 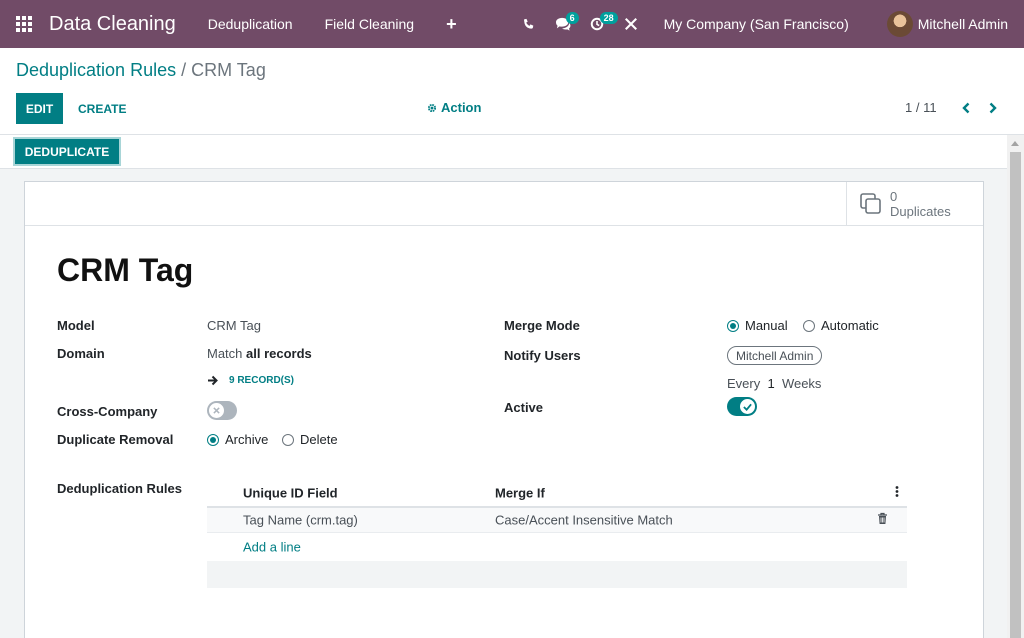 I want to click on arrow-right-icon, so click(x=213, y=380).